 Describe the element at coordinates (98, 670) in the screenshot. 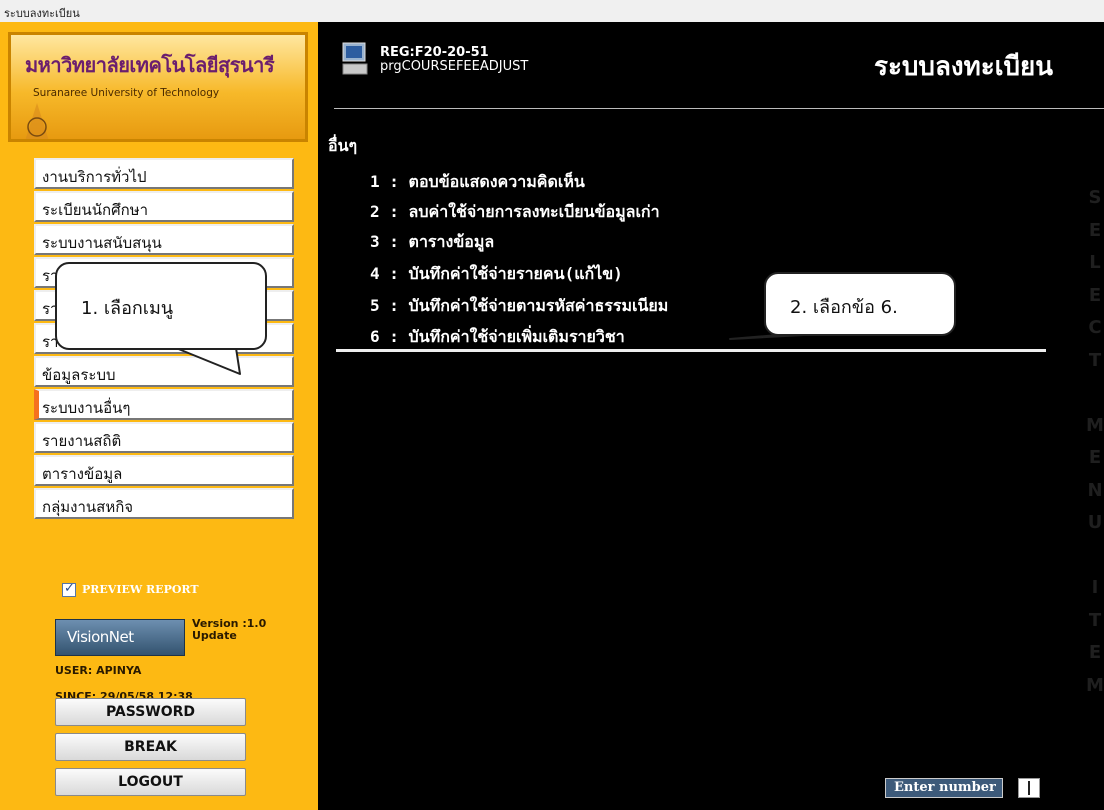

I see `user-label: USER: APINYA` at that location.